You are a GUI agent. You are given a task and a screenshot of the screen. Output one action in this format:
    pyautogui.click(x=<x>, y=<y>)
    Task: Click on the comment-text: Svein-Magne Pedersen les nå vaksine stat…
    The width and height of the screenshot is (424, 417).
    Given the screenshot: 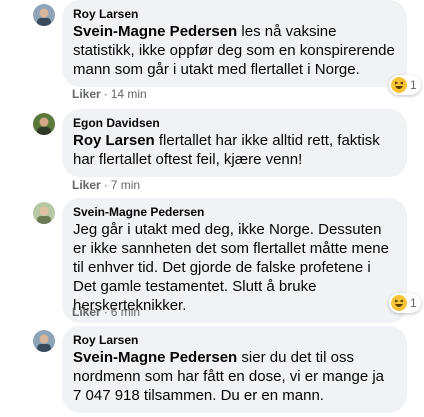 What is the action you would take?
    pyautogui.click(x=234, y=50)
    